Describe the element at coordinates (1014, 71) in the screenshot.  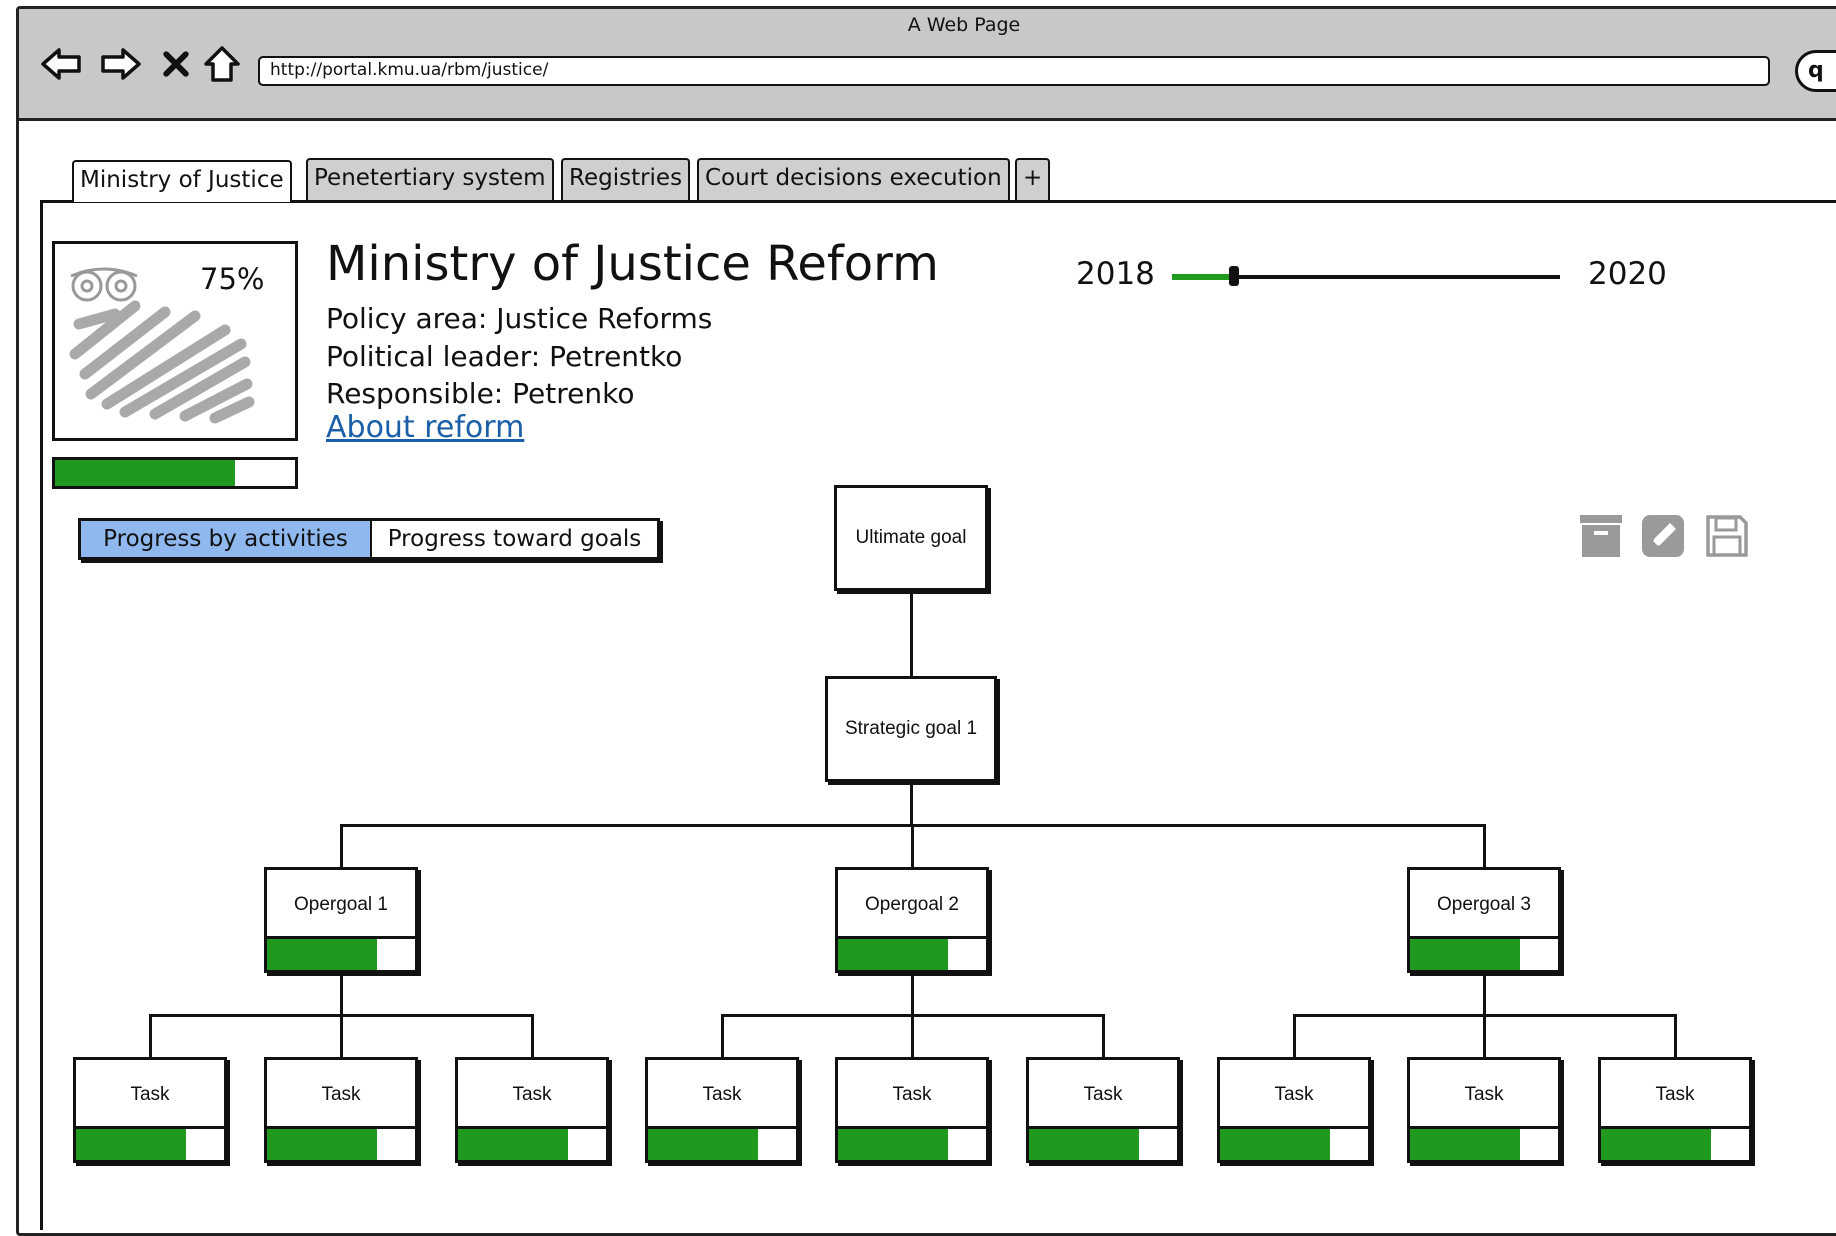
I see `address-bar: http://portal.kmu.ua/rbm/justice/` at that location.